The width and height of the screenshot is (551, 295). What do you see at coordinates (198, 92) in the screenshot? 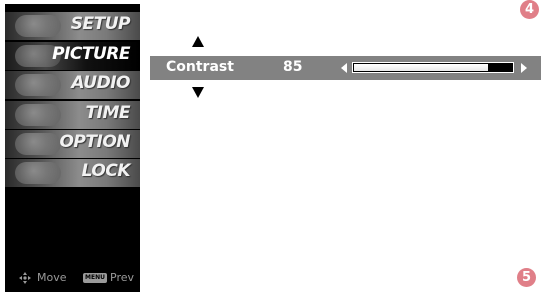
I see `down-arrow-icon` at bounding box center [198, 92].